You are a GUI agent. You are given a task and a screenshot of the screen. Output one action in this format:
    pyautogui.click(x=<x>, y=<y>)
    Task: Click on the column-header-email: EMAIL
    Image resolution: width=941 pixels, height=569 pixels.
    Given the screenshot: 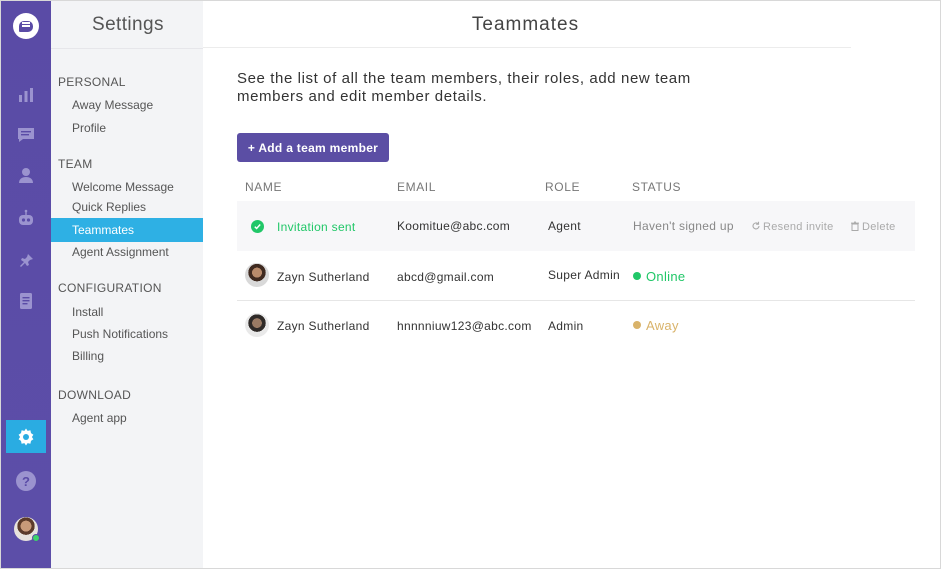 What is the action you would take?
    pyautogui.click(x=417, y=187)
    